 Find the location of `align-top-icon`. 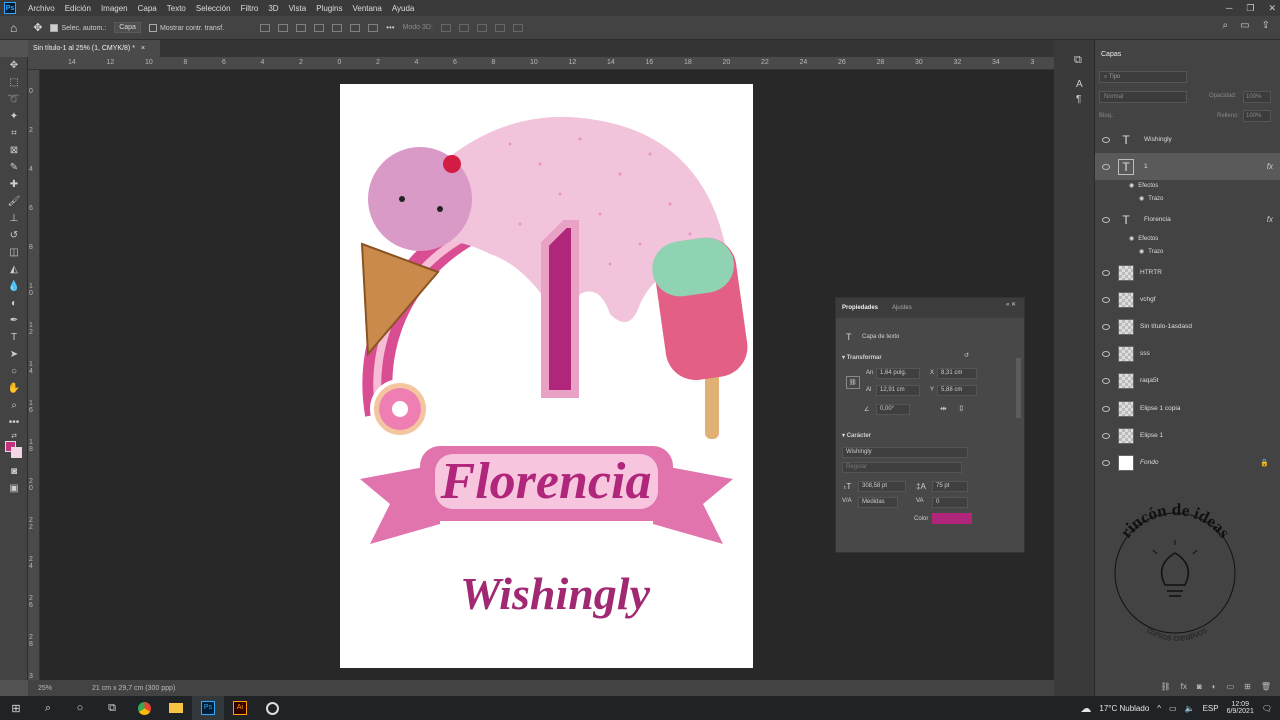

align-top-icon is located at coordinates (319, 27).